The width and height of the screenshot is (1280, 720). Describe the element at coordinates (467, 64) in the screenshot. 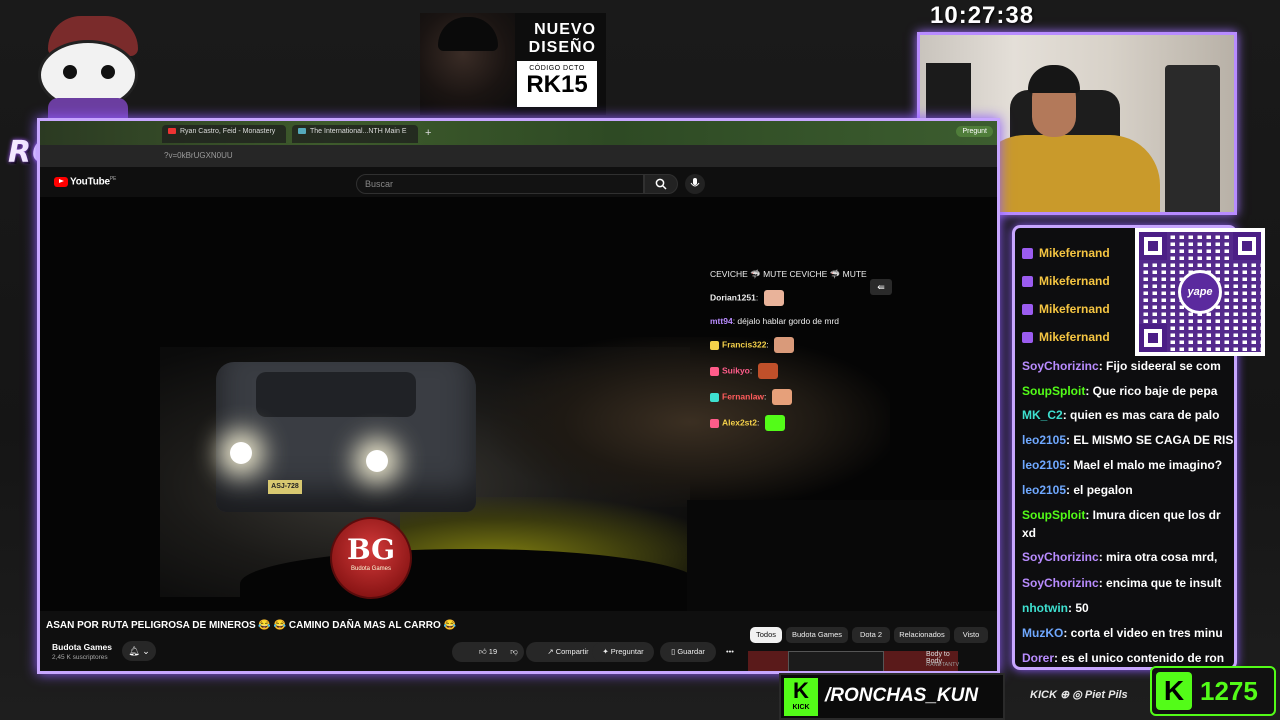

I see `ad-model-image` at that location.